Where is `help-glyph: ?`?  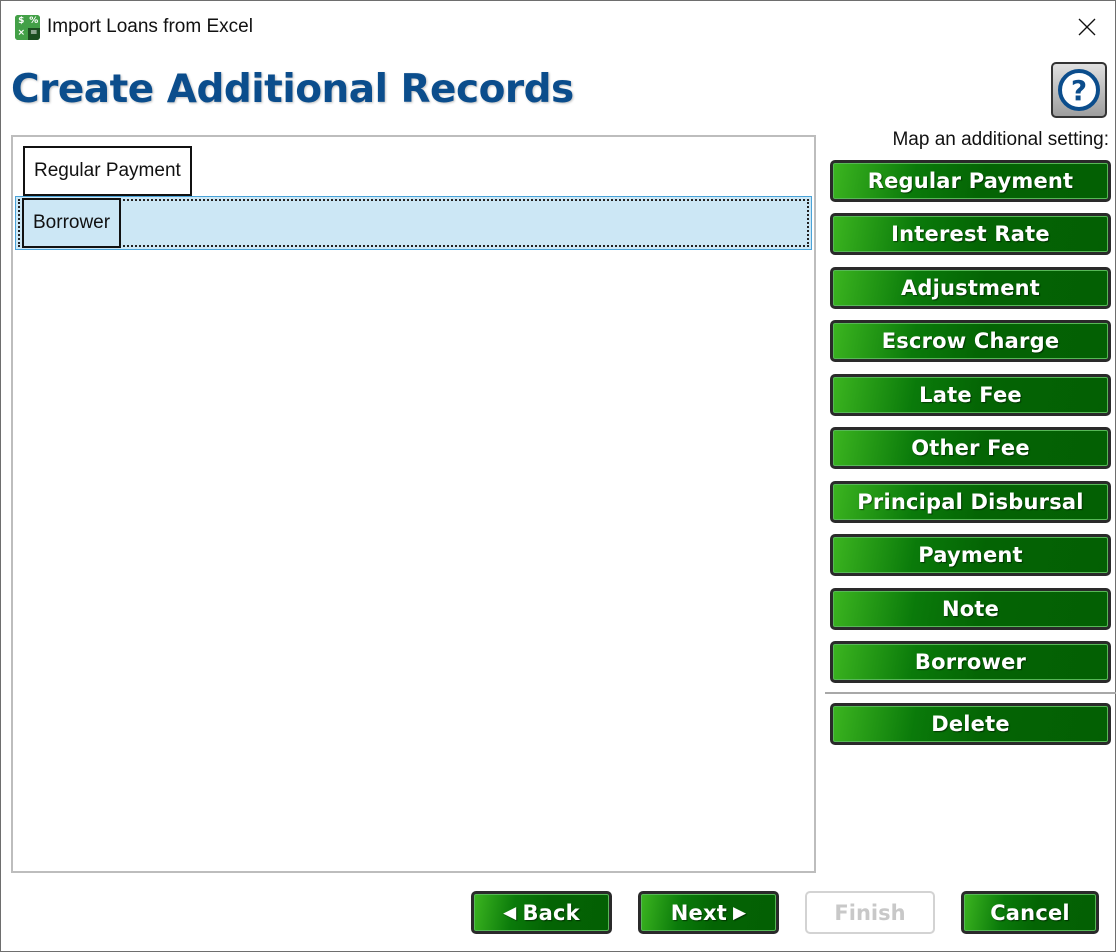
help-glyph: ? is located at coordinates (1079, 90).